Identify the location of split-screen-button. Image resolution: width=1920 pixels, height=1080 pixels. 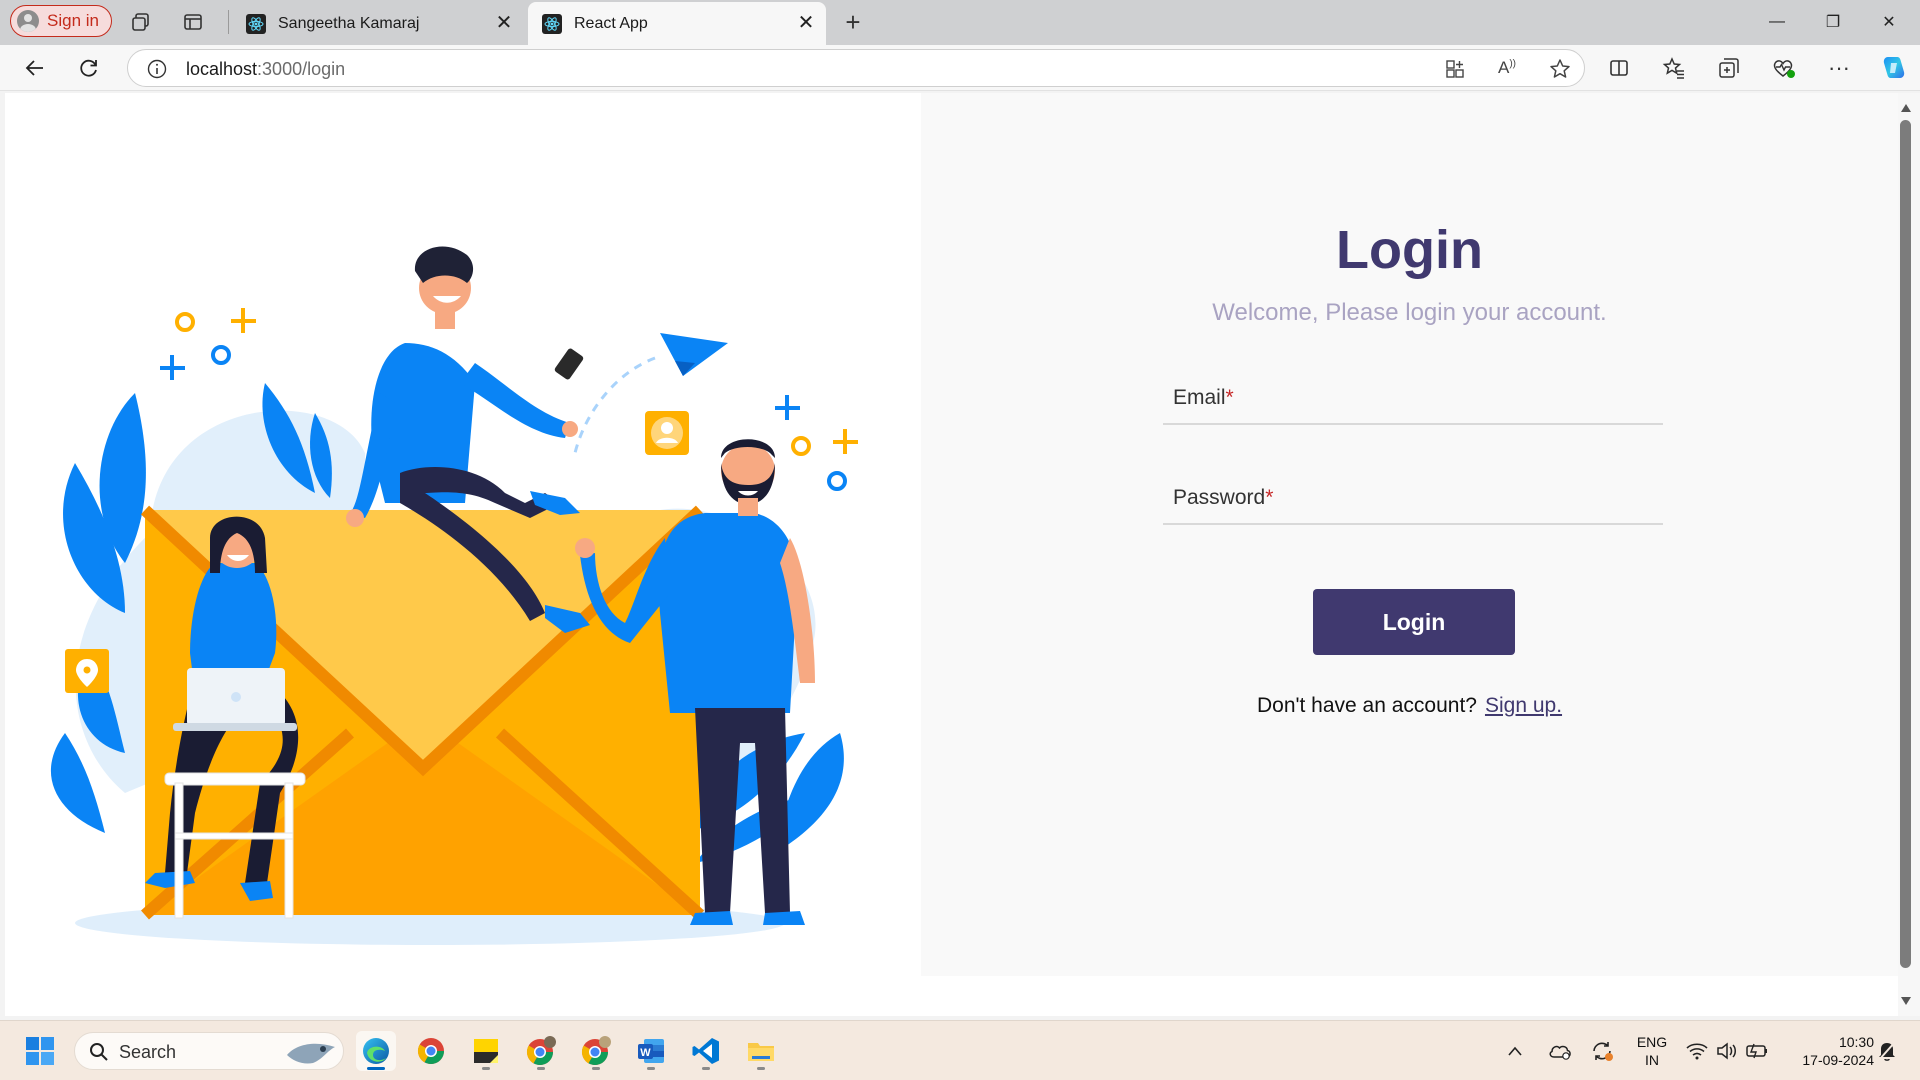
(1619, 68).